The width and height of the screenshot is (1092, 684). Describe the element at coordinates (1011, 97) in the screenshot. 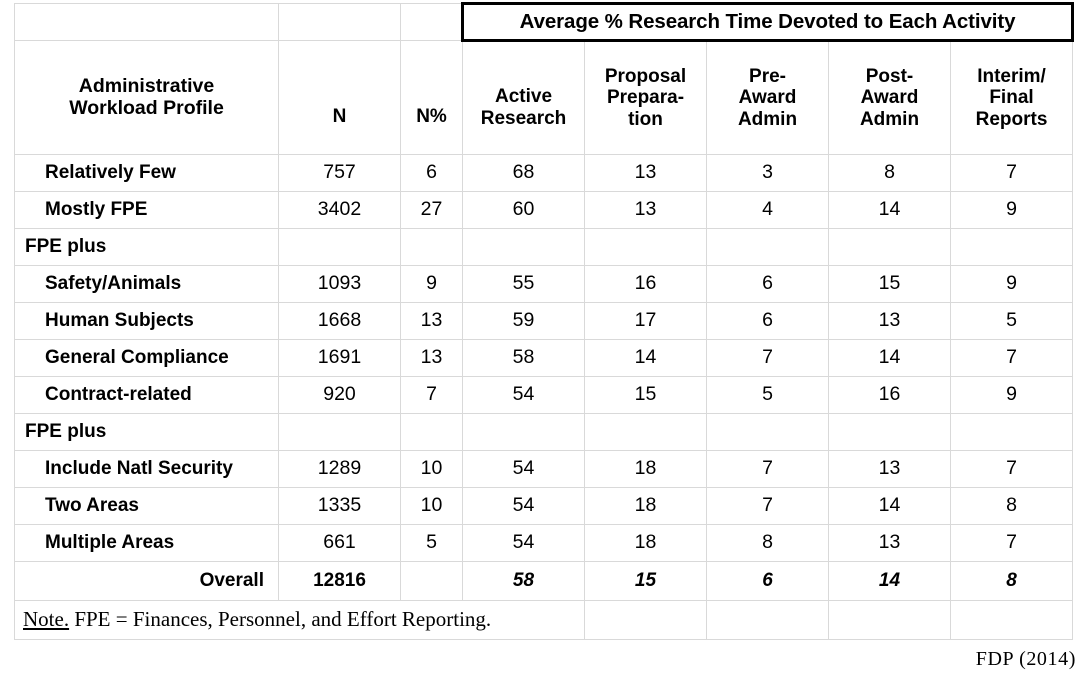

I see `header-interim-final-reports: Interim/ Final Reports` at that location.